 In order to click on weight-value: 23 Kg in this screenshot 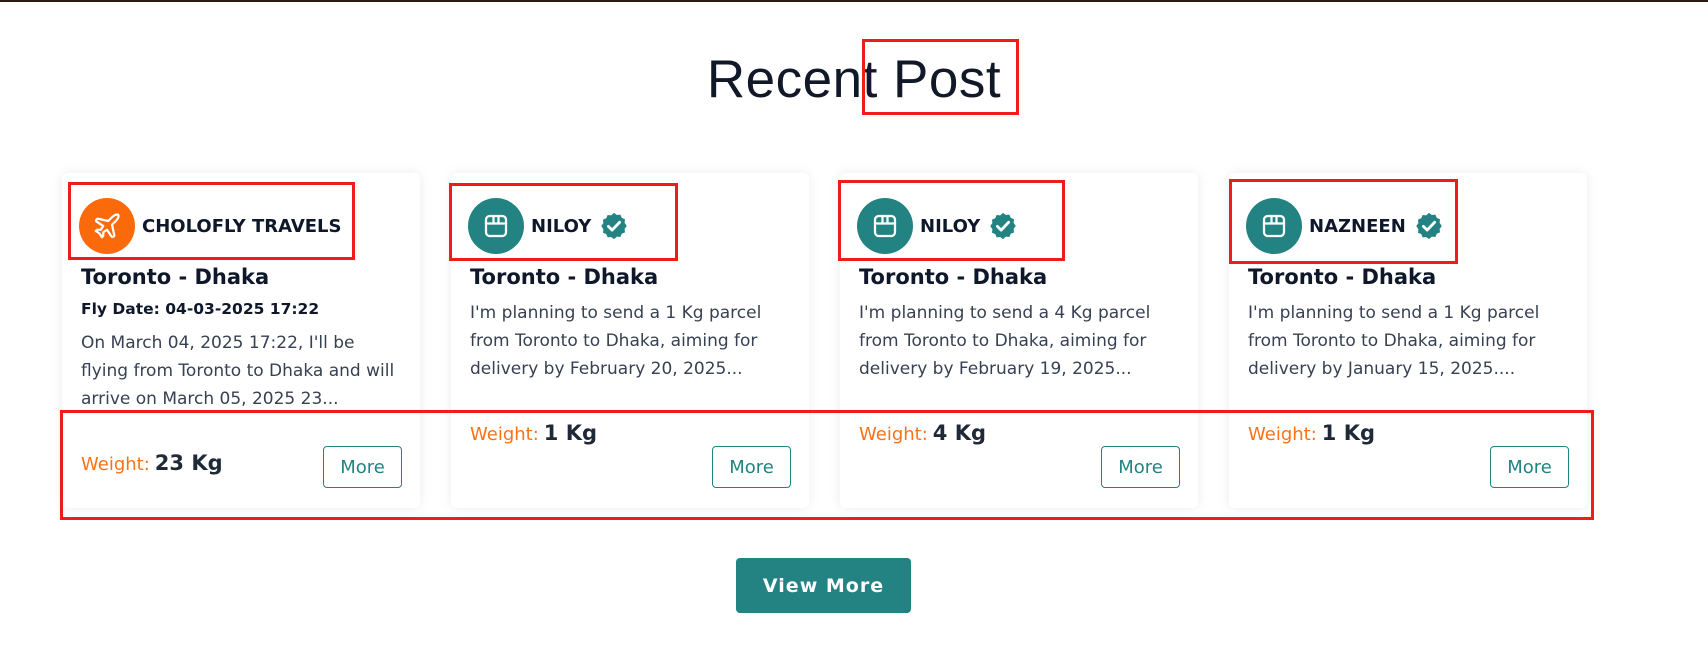, I will do `click(188, 463)`.